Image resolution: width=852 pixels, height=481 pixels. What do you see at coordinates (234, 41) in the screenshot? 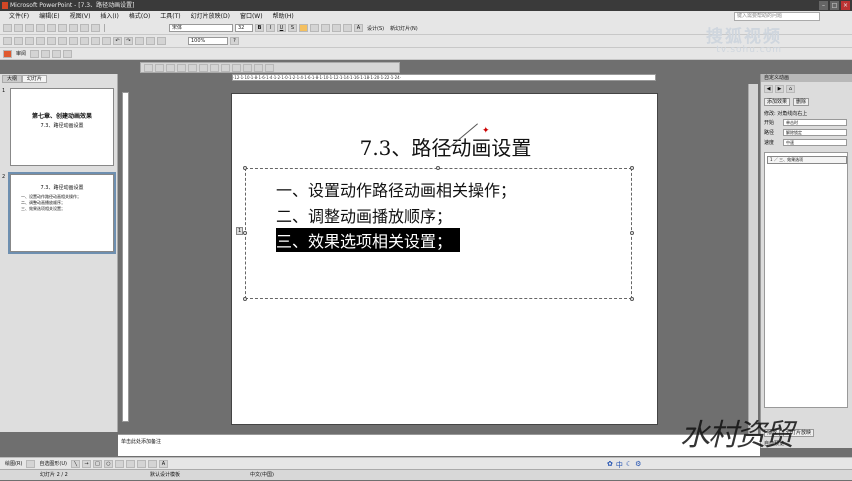
I see `help-icon: ?` at bounding box center [234, 41].